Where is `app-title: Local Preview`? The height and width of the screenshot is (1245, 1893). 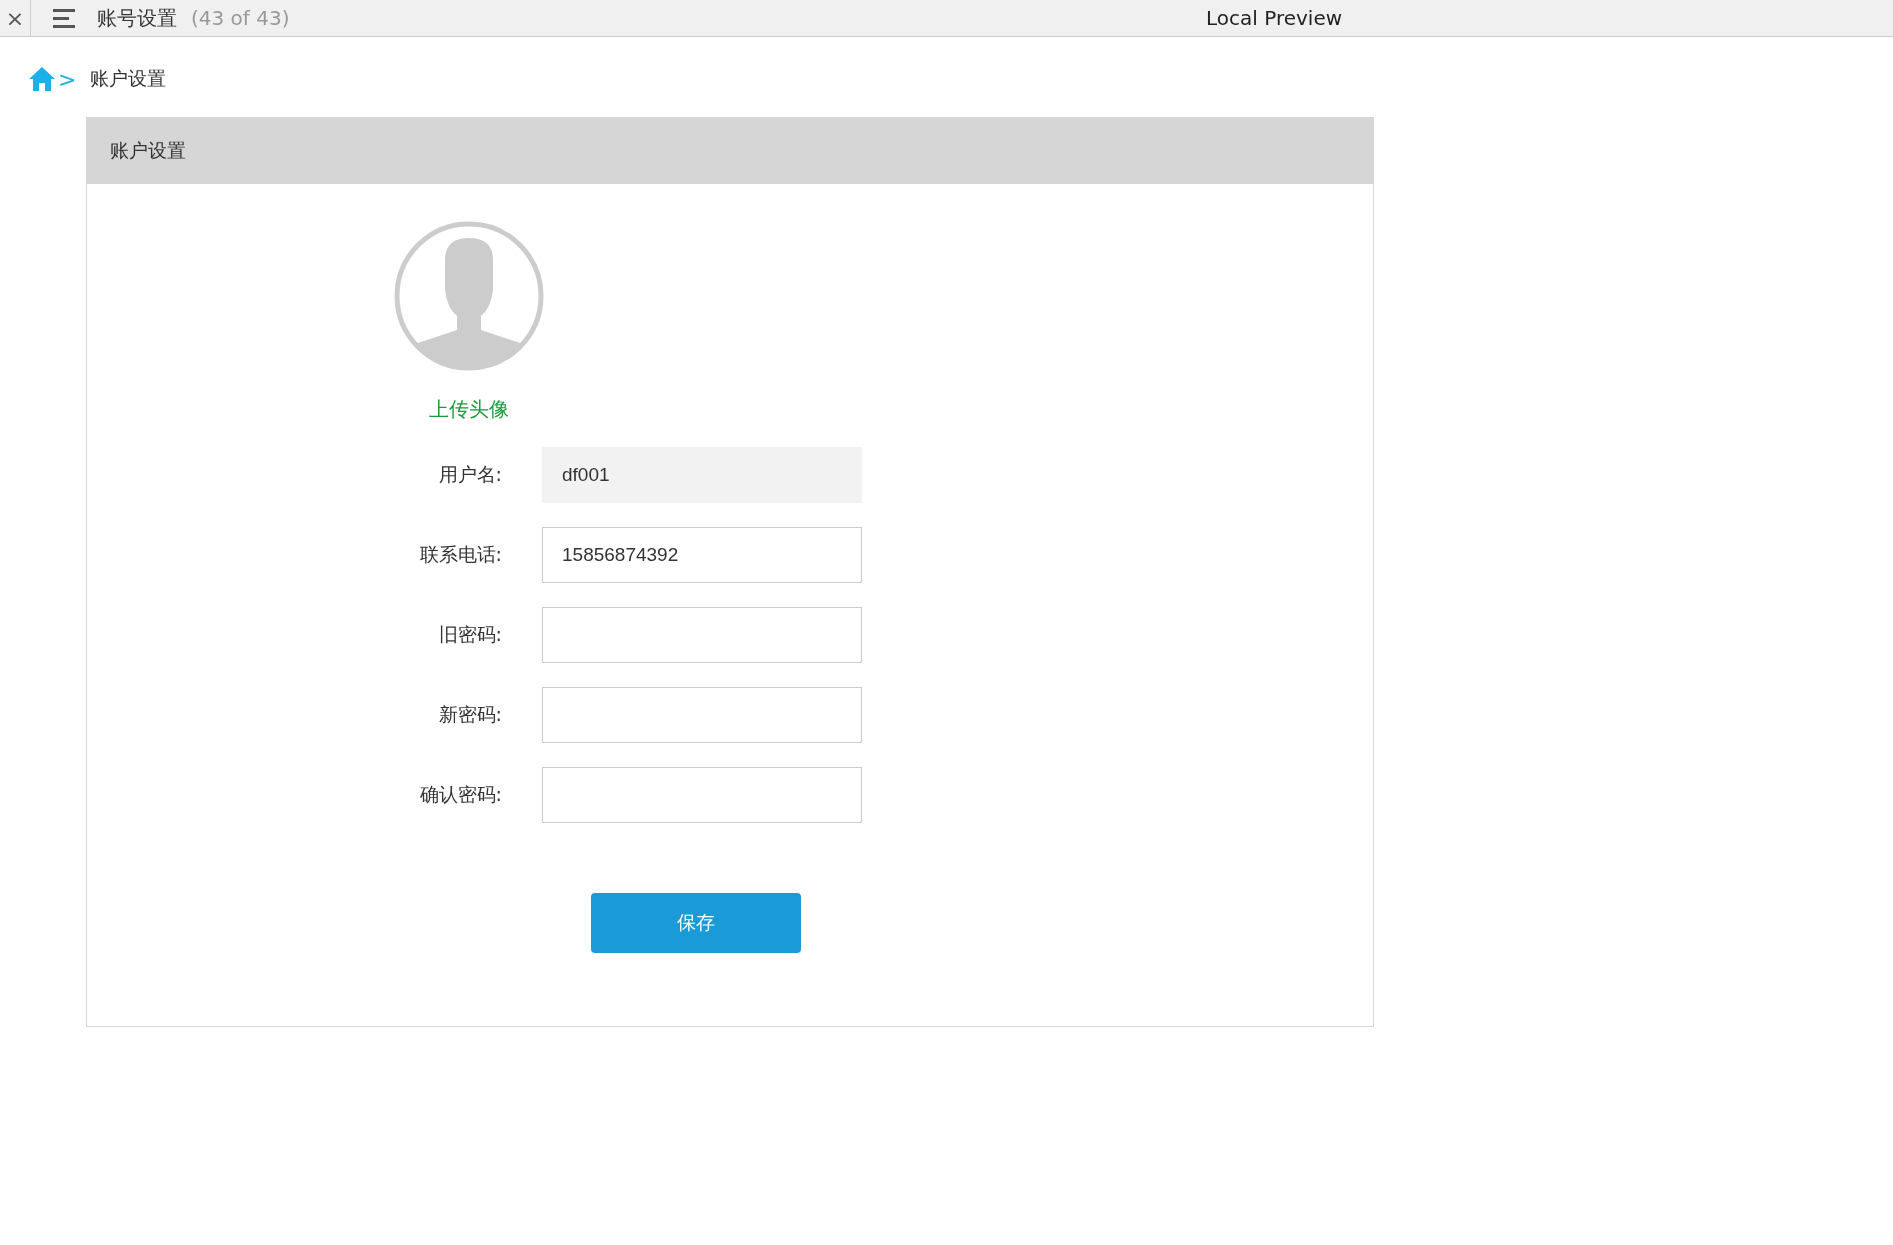 app-title: Local Preview is located at coordinates (1274, 18).